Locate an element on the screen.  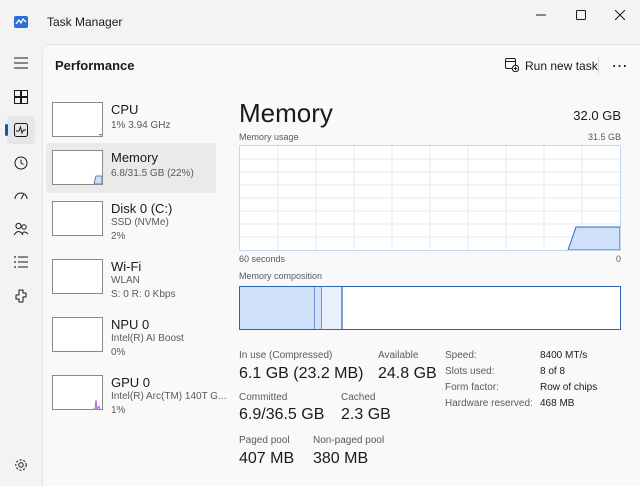
device-disk: Disk 0 (C:) SSD (NVMe) 2% is located at coordinates (131, 219).